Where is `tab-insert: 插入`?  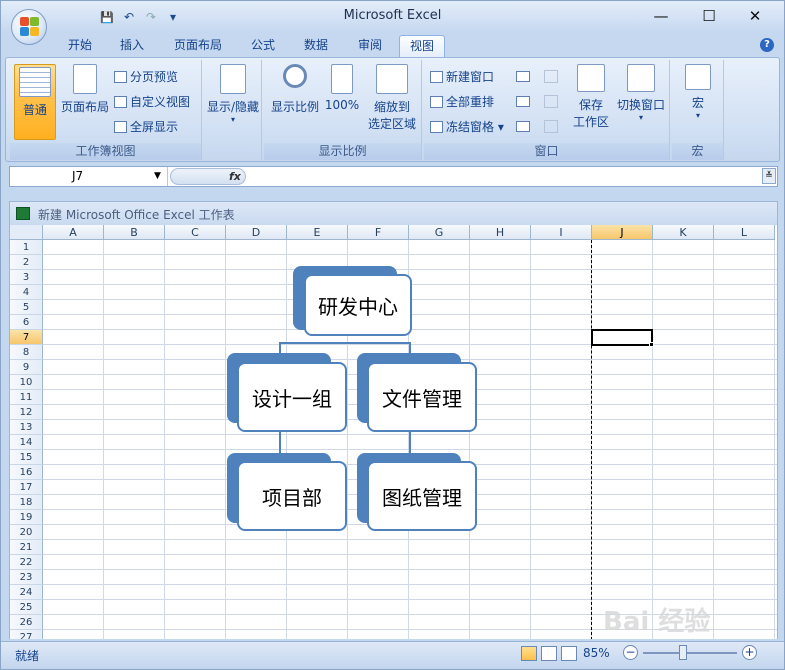 tab-insert: 插入 is located at coordinates (132, 46).